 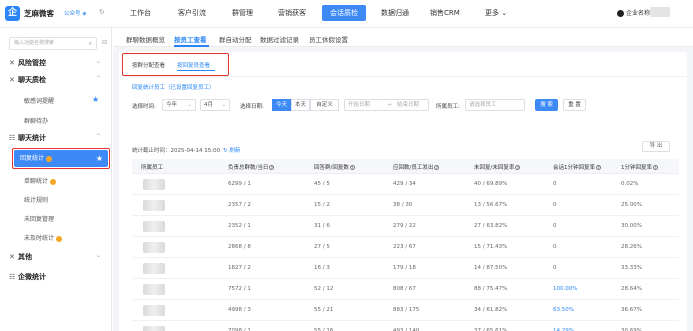 I want to click on cell-replied-groups: 55 / 21, so click(x=324, y=310).